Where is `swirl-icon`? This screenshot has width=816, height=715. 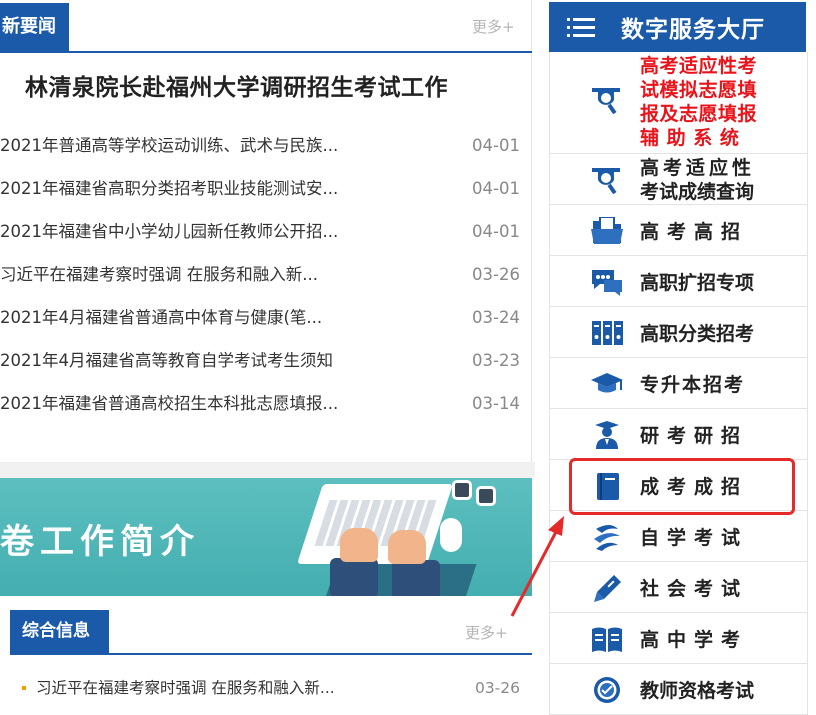
swirl-icon is located at coordinates (607, 538).